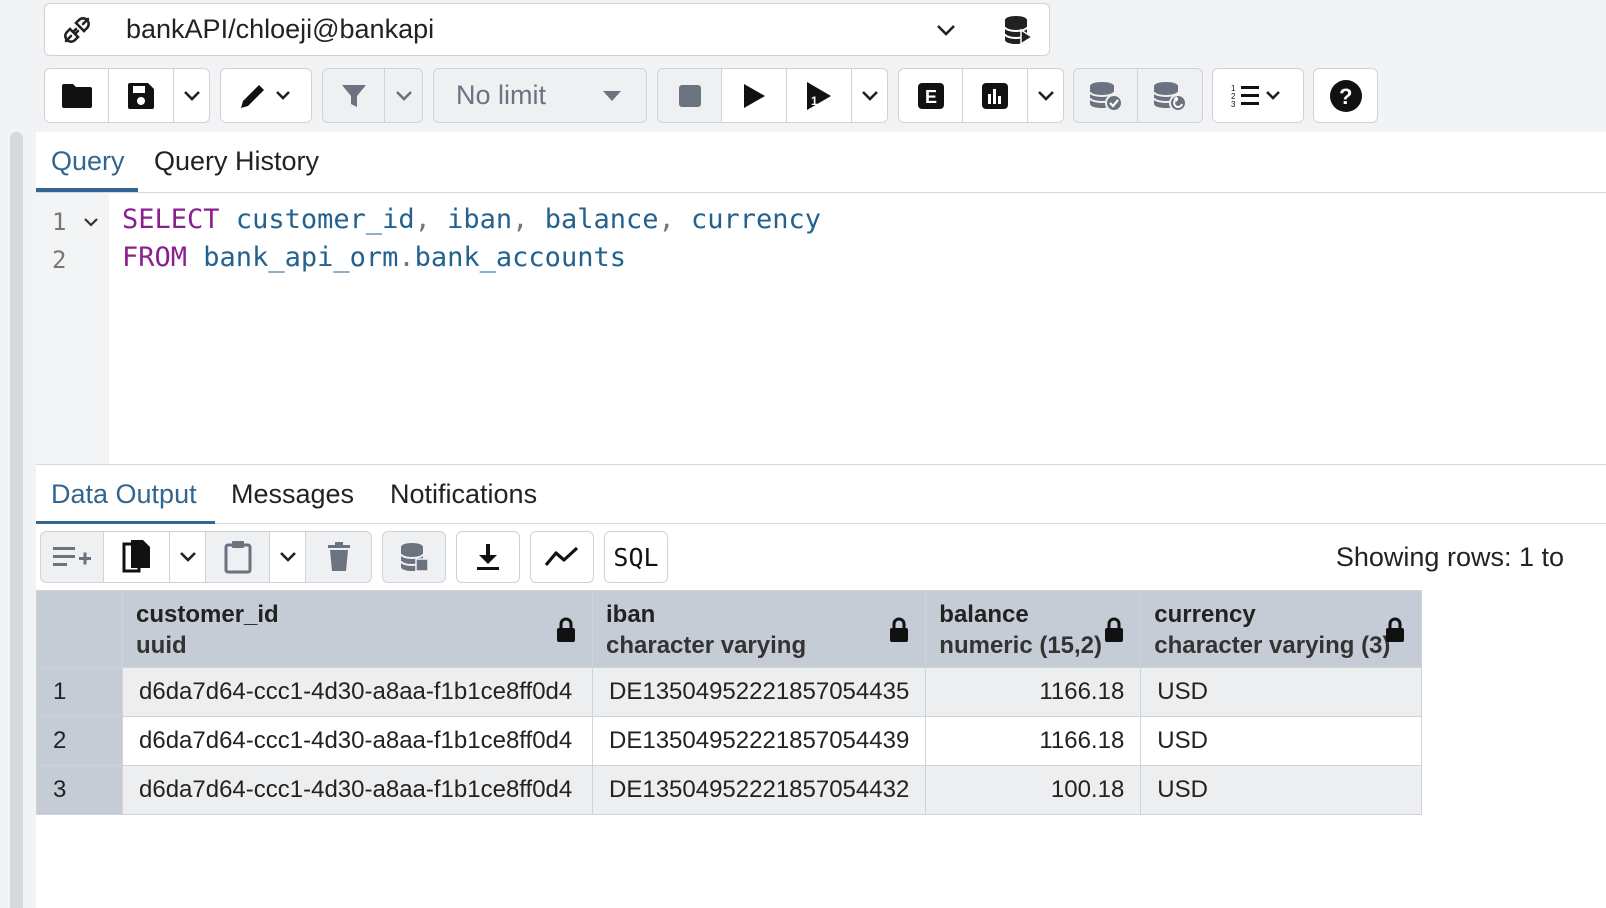  Describe the element at coordinates (1033, 790) in the screenshot. I see `cell-balance: 100.18` at that location.